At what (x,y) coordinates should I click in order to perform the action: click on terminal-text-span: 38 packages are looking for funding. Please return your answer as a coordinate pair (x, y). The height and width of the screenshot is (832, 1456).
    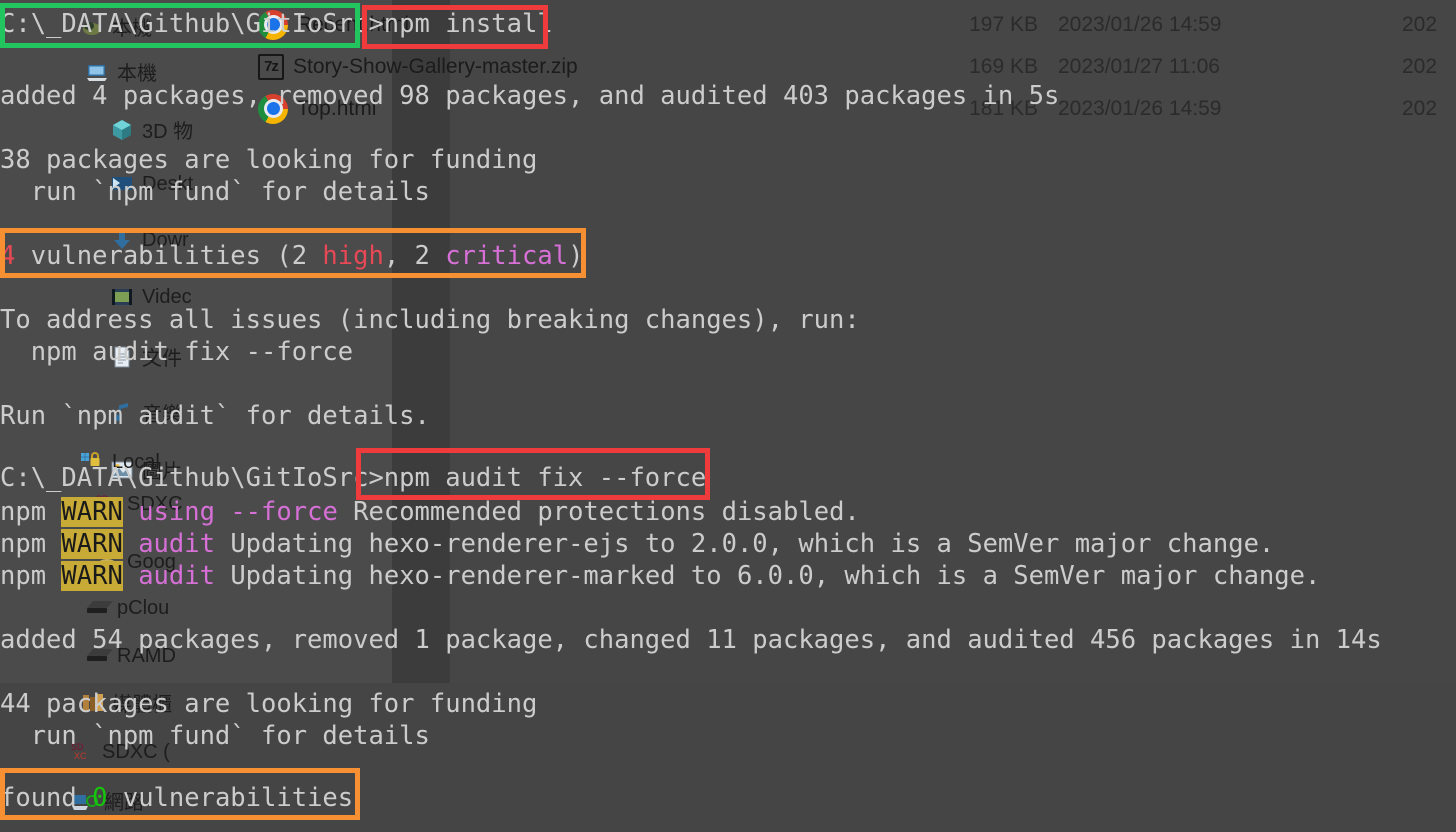
    Looking at the image, I should click on (269, 160).